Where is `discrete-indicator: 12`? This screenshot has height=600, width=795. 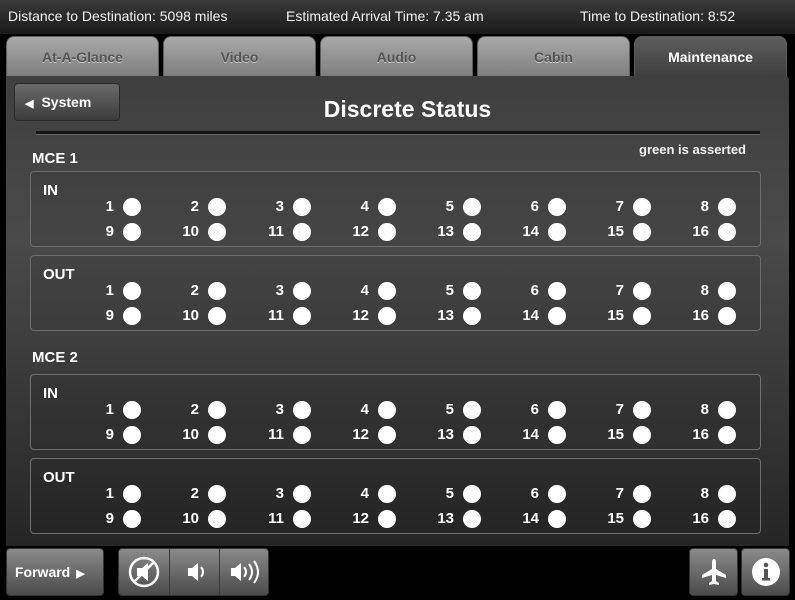 discrete-indicator: 12 is located at coordinates (361, 519).